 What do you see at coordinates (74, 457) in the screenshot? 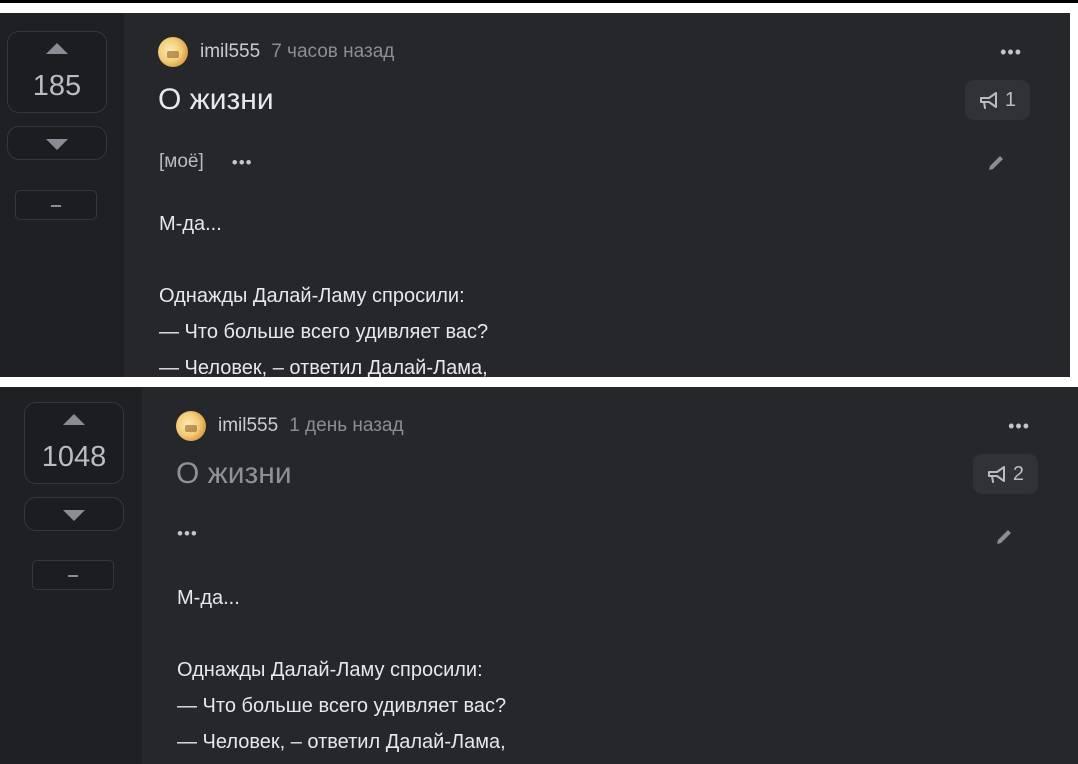
I see `rating-score: 1048` at bounding box center [74, 457].